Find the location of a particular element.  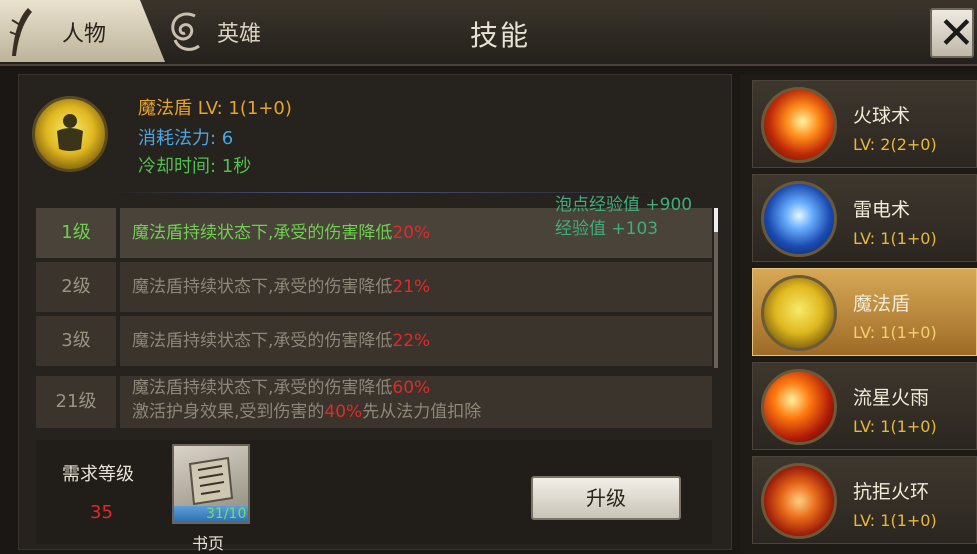

repel-fire-ring-icon is located at coordinates (799, 501).